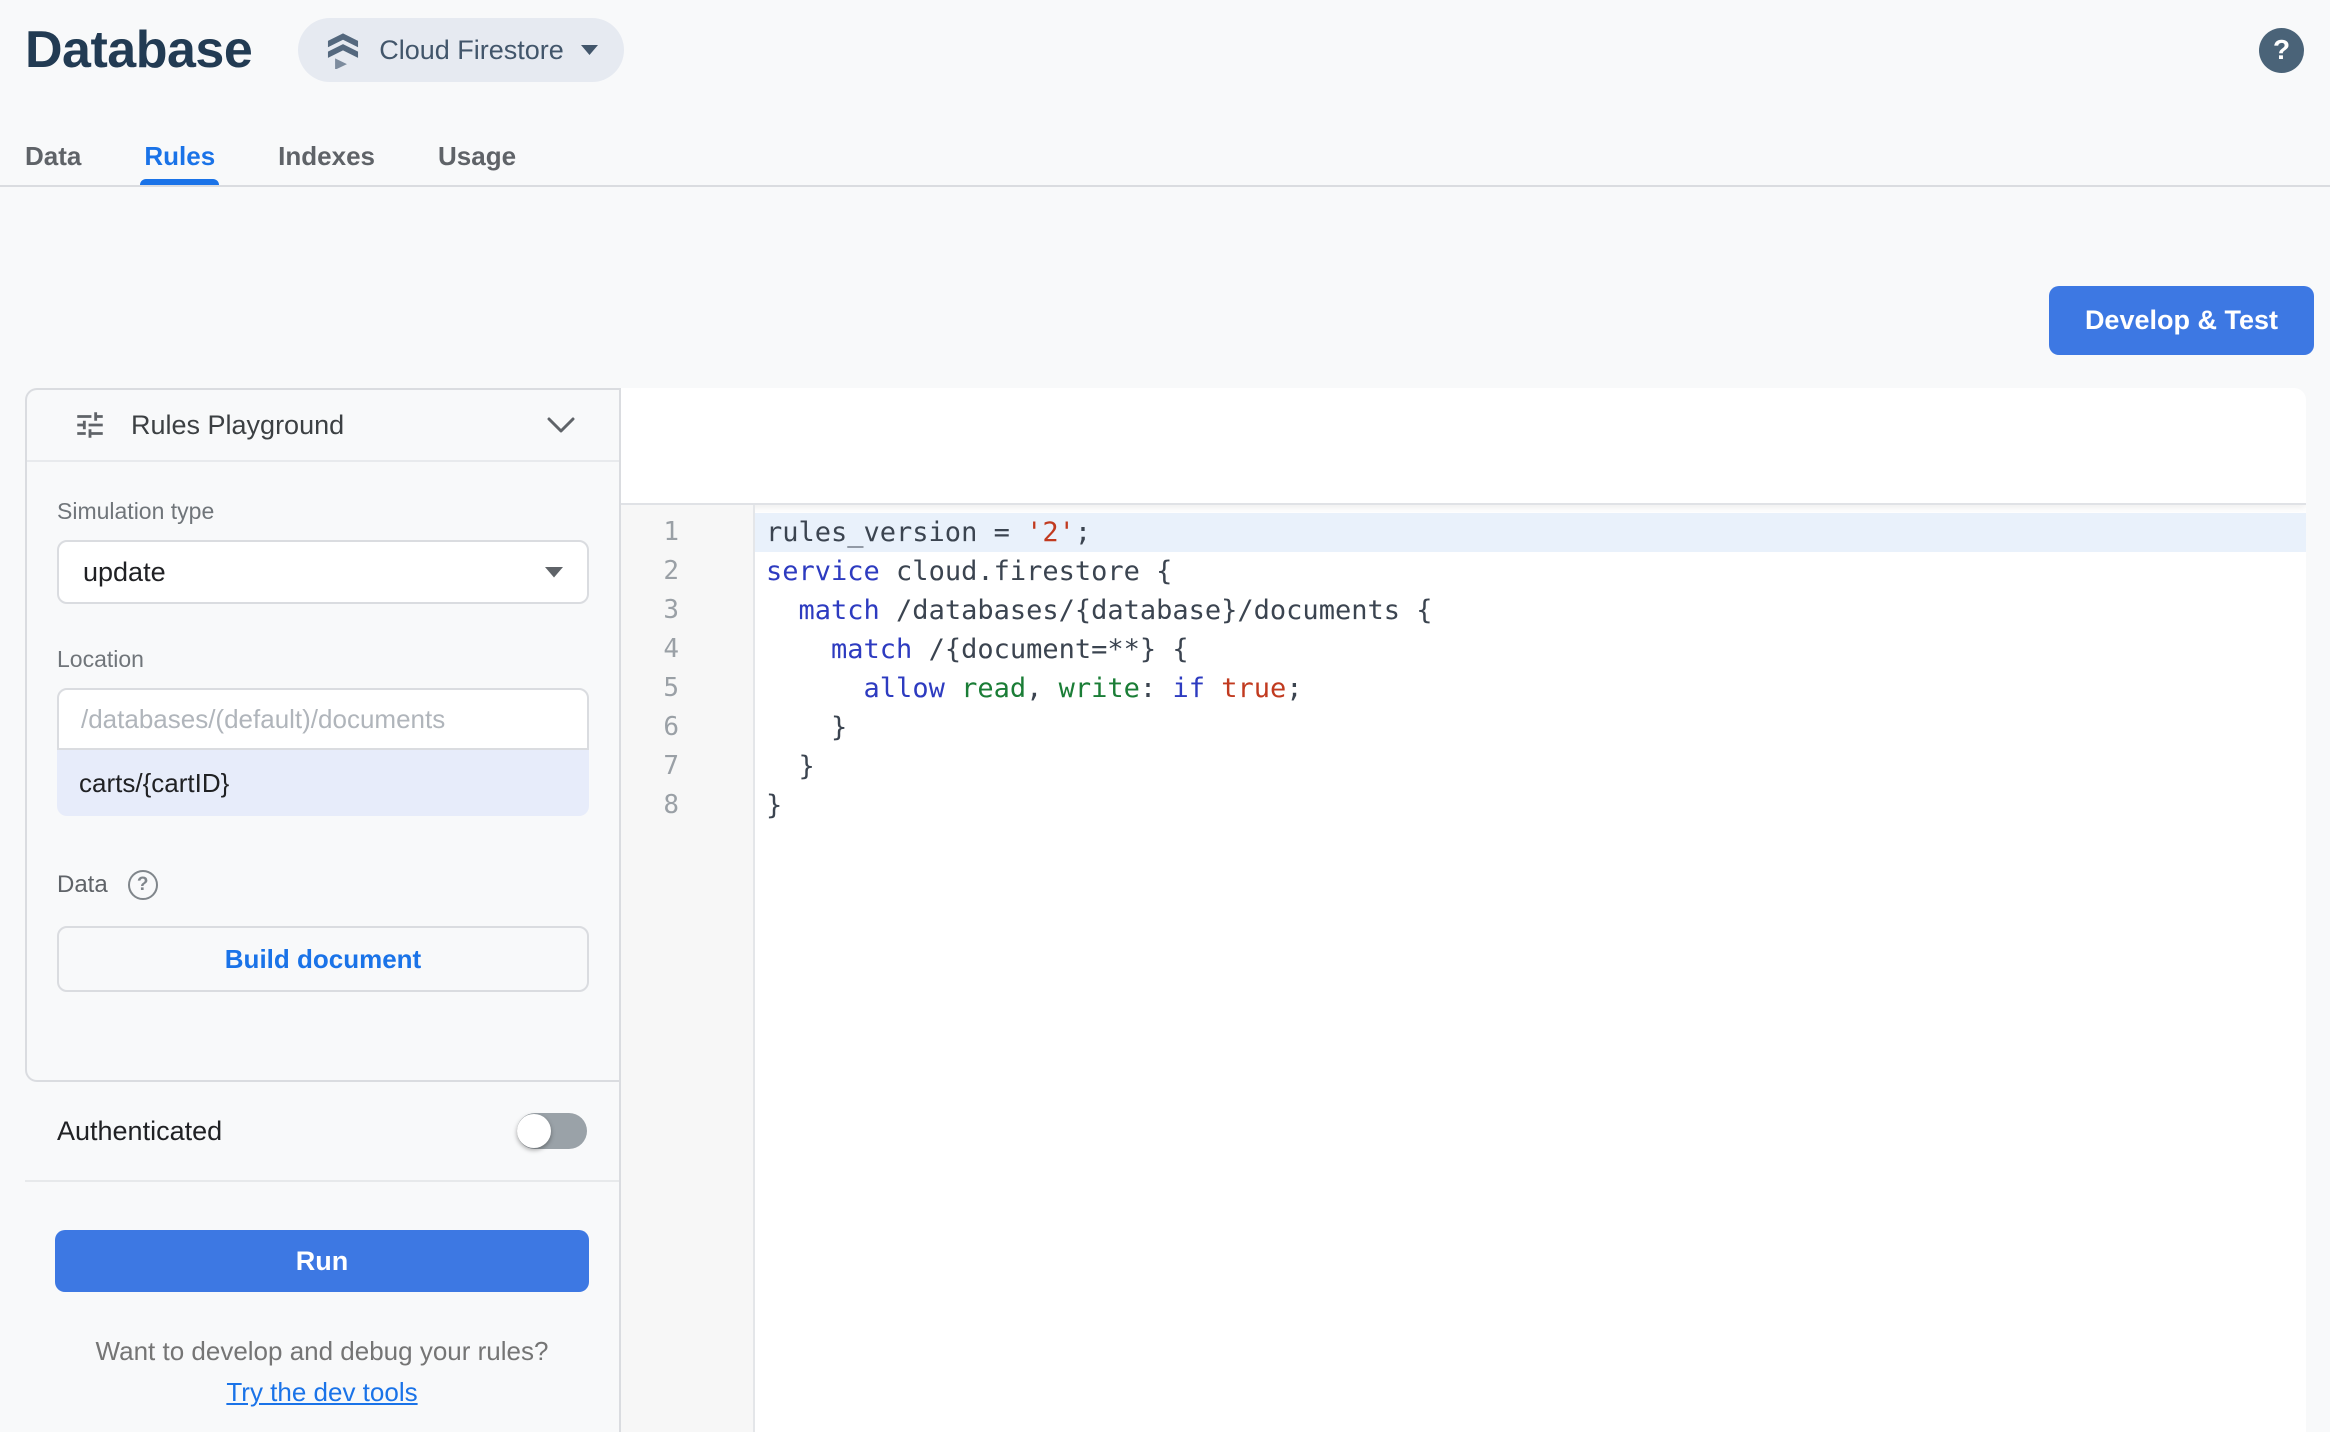 This screenshot has width=2330, height=1432. I want to click on question-mark-icon: ?, so click(2281, 49).